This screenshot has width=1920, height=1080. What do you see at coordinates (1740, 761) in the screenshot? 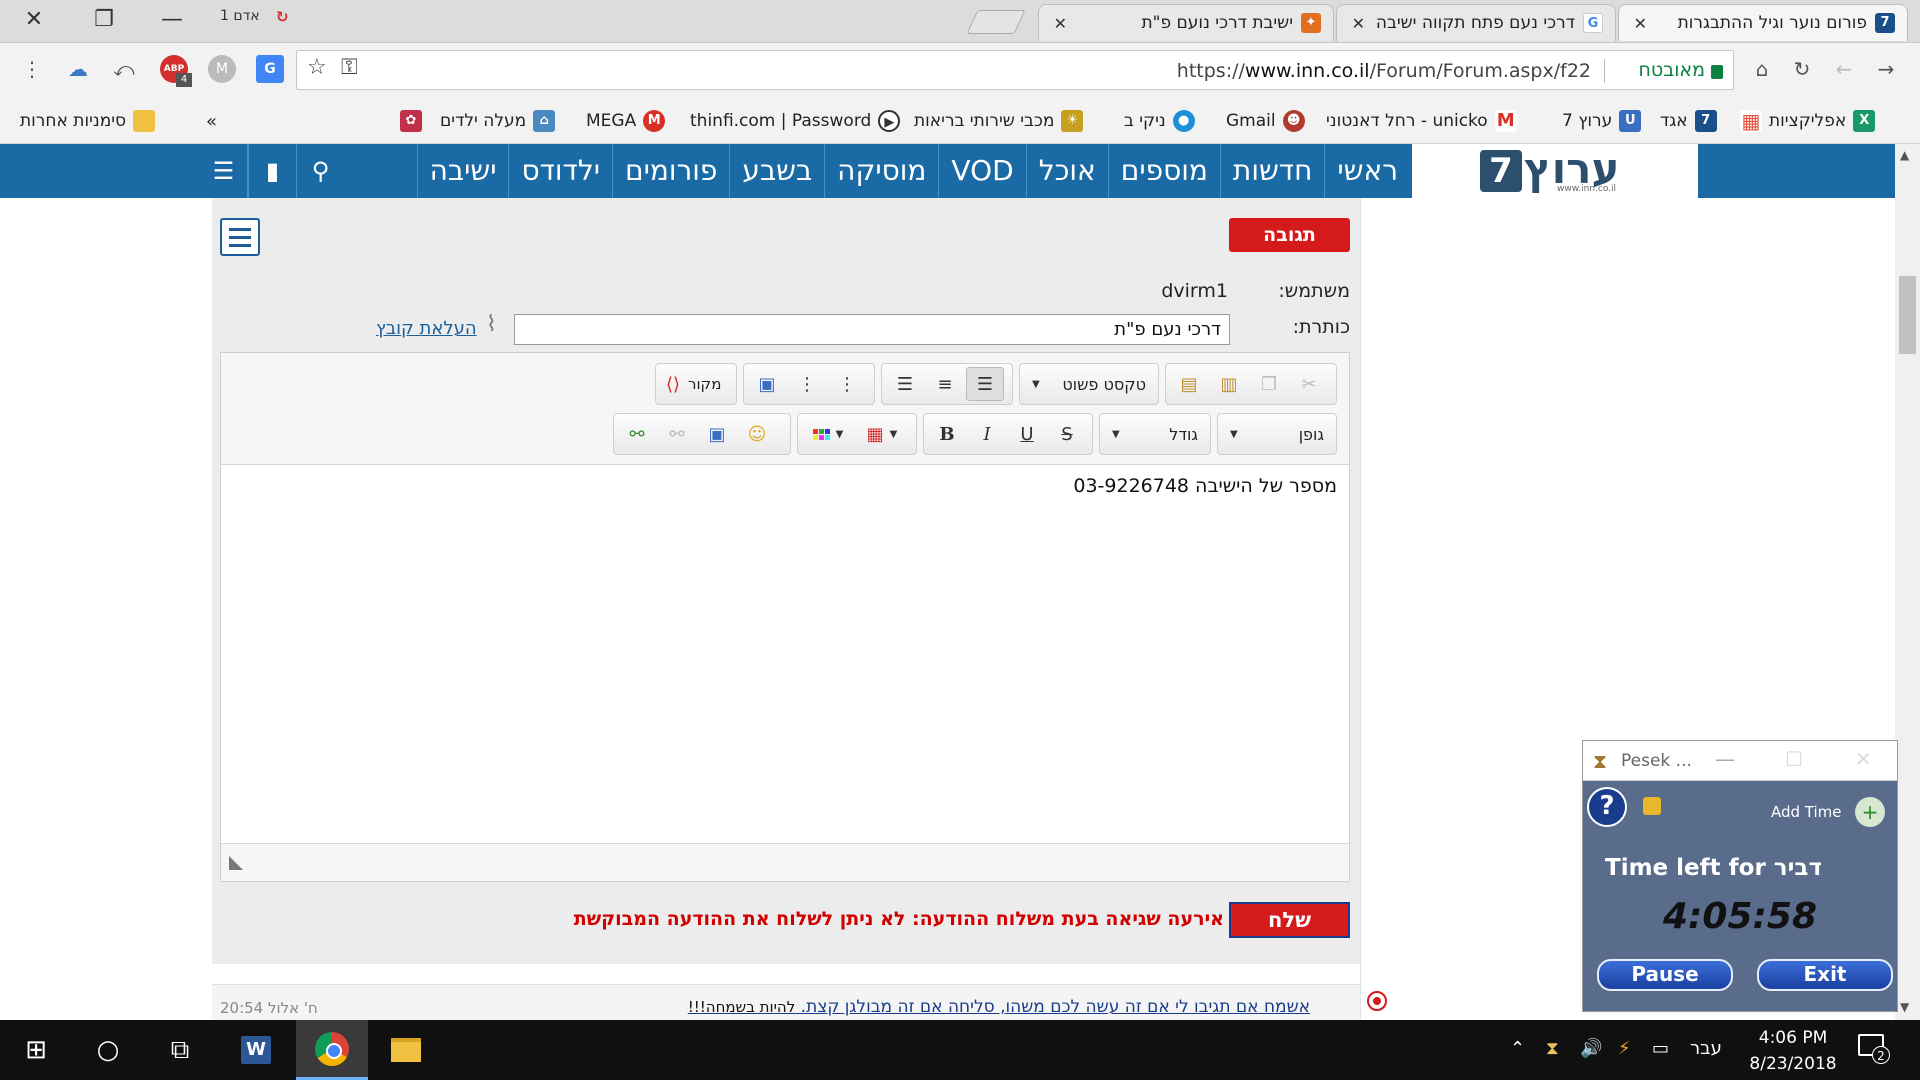
I see `pesek-titlebar: ⧗ Pesek ... — ☐ ✕` at bounding box center [1740, 761].